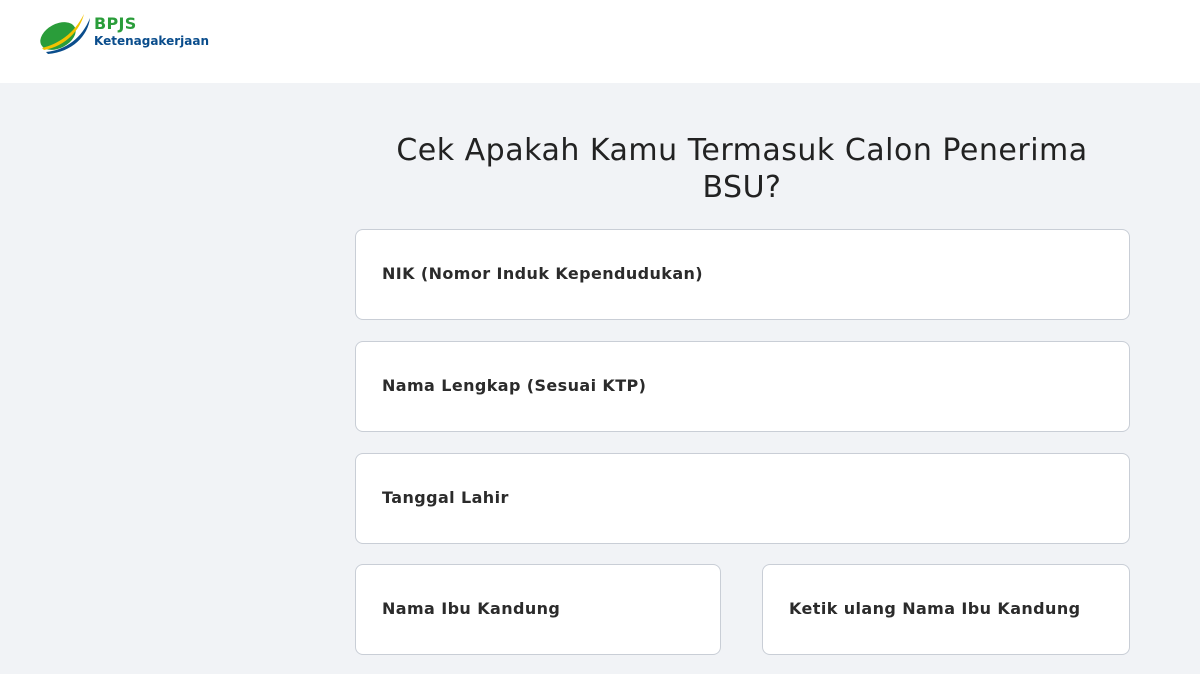  Describe the element at coordinates (471, 608) in the screenshot. I see `mother-name-label: Nama Ibu Kandung` at that location.